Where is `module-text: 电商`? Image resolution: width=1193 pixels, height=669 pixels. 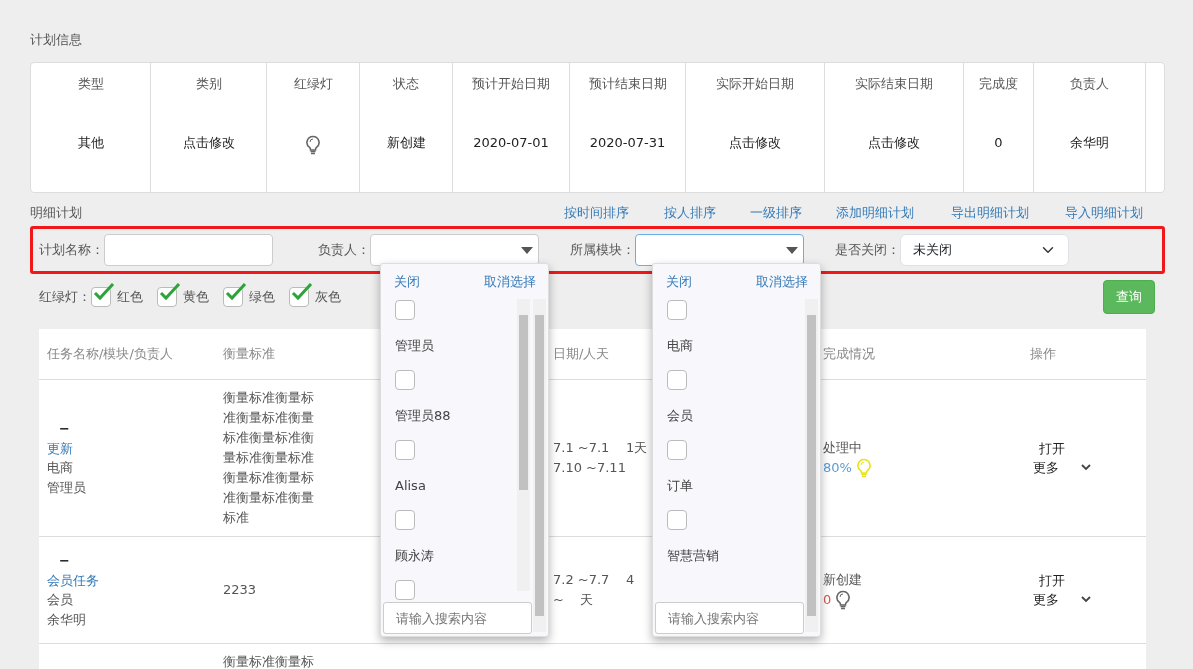 module-text: 电商 is located at coordinates (60, 468).